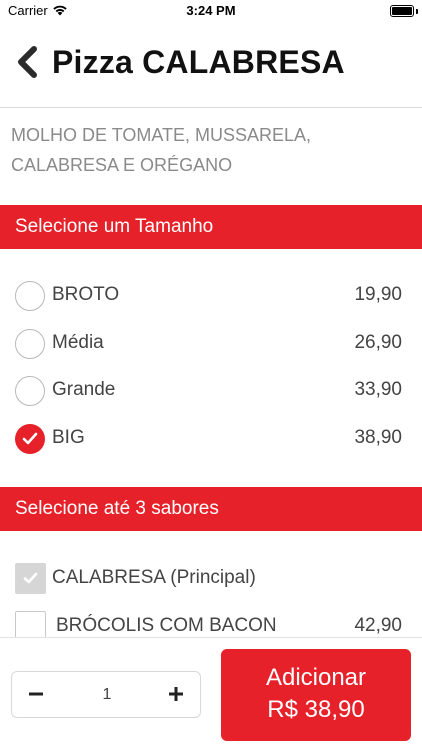 The image size is (422, 750). What do you see at coordinates (402, 11) in the screenshot?
I see `battery-icon` at bounding box center [402, 11].